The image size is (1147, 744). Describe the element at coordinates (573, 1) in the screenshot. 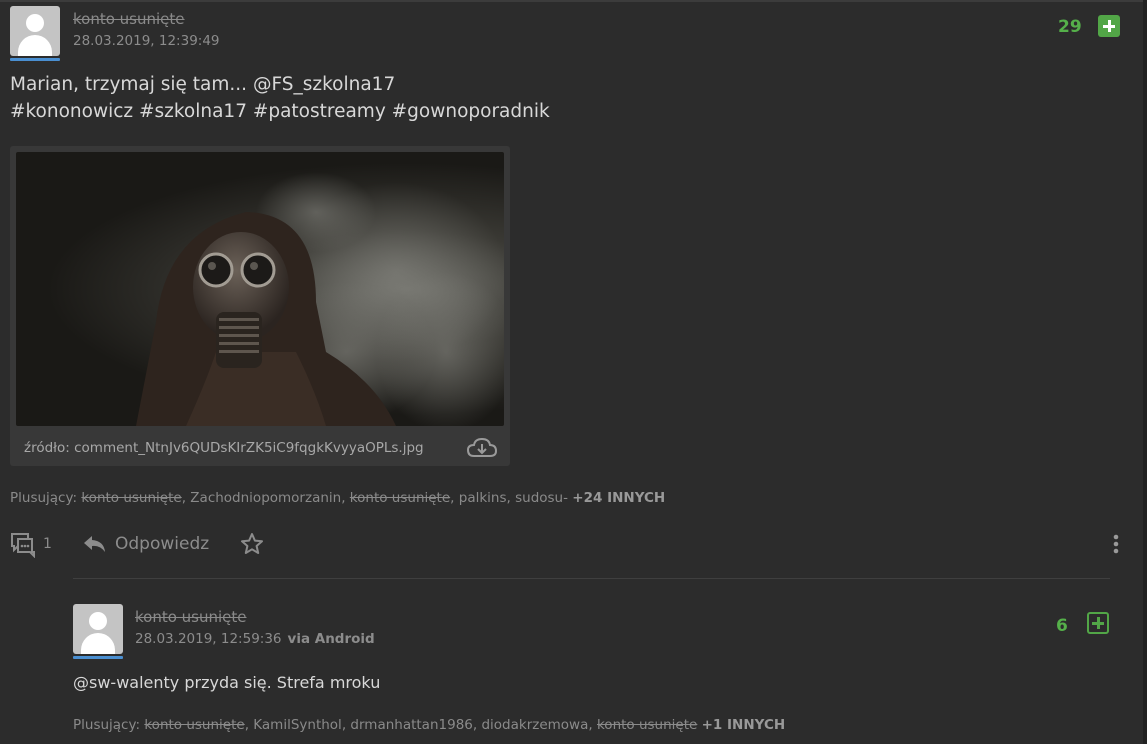

I see `top-border` at that location.